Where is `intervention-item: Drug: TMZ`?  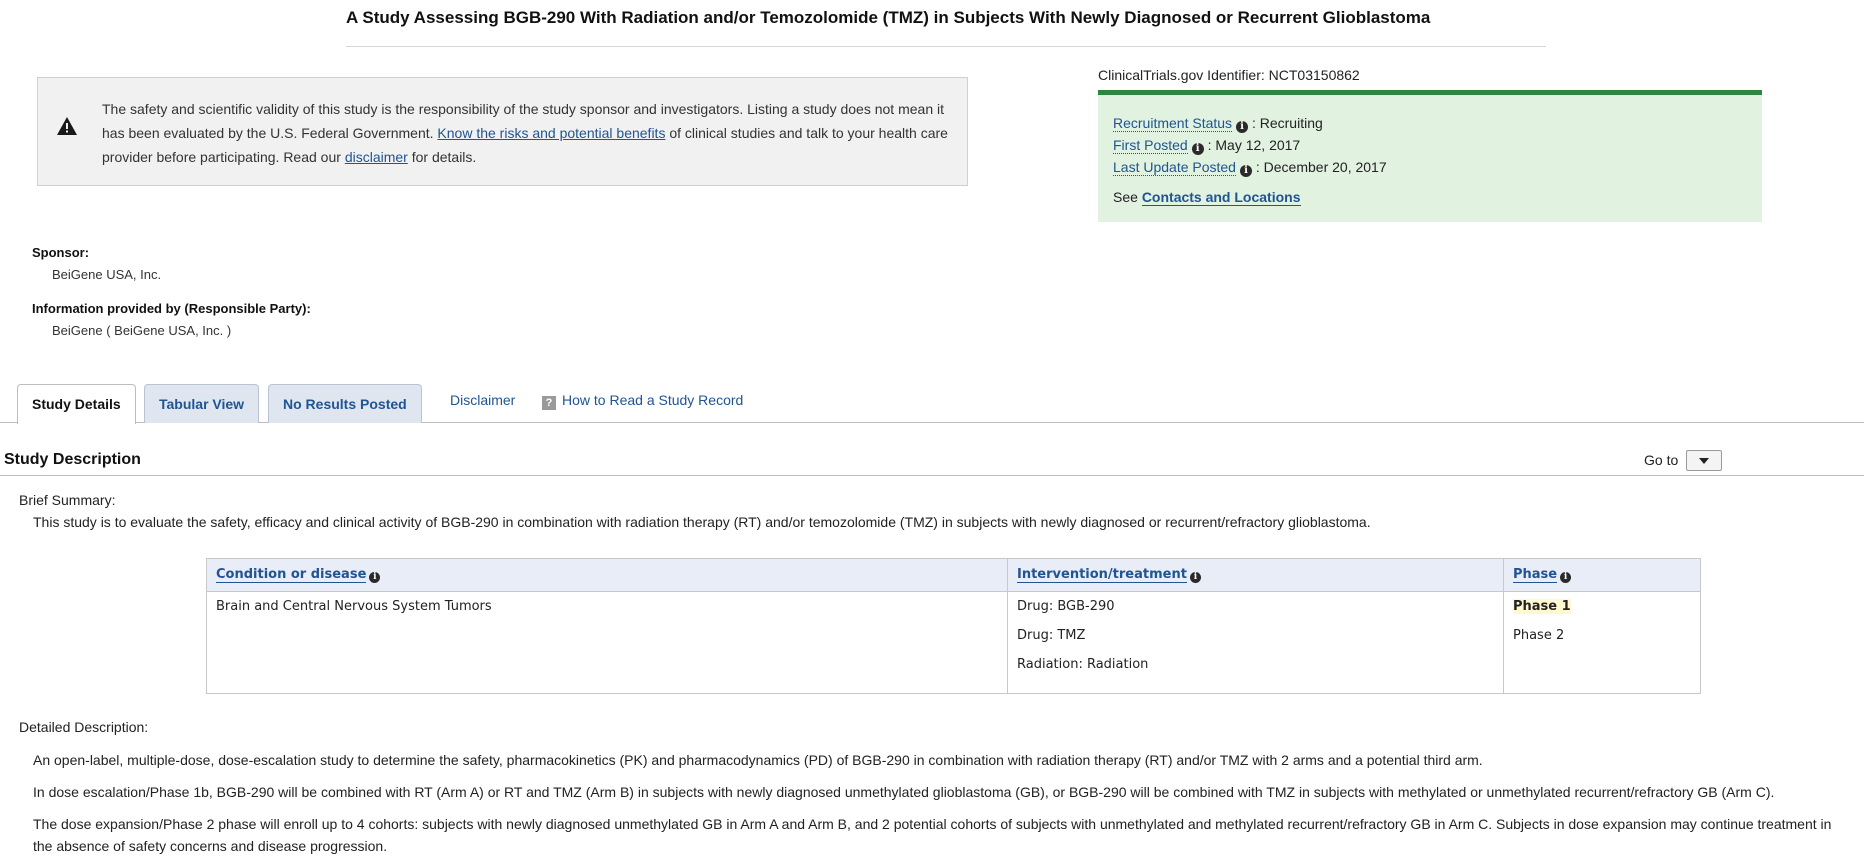
intervention-item: Drug: TMZ is located at coordinates (1051, 635).